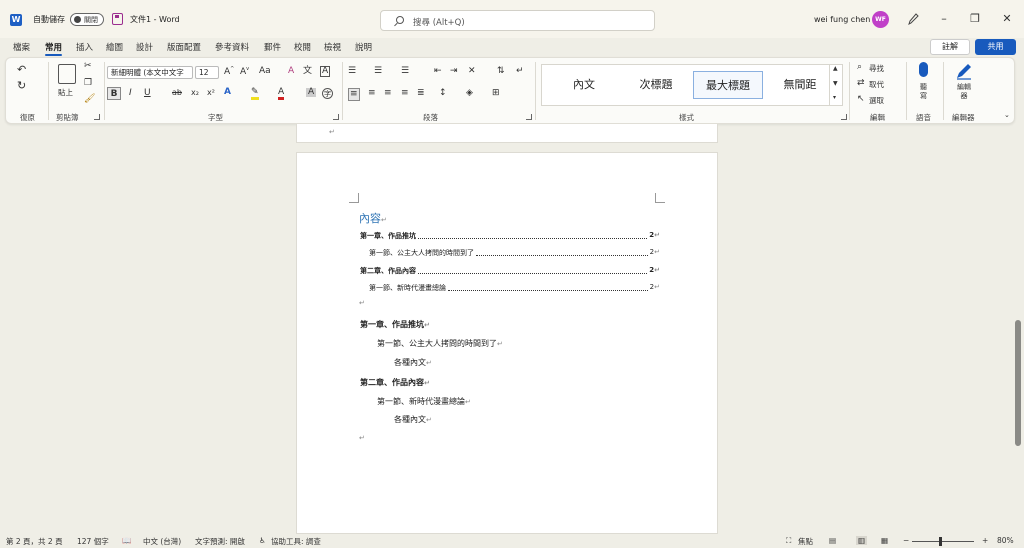 This screenshot has width=1024, height=548. I want to click on accessibility-status: 協助工具: 調查, so click(296, 541).